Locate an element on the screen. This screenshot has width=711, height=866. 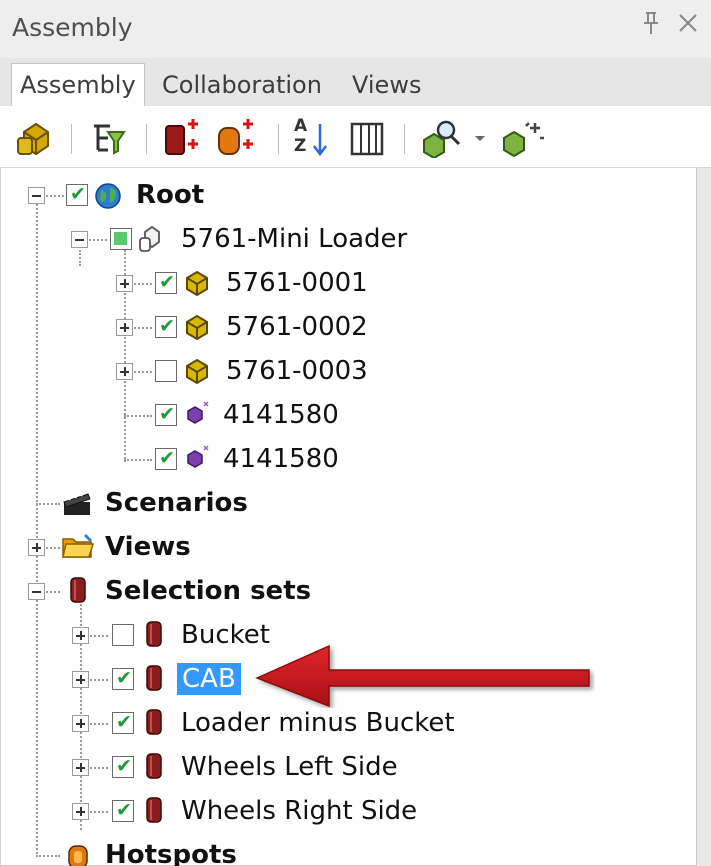
tree-item-scenarios: Scenarios is located at coordinates (176, 503).